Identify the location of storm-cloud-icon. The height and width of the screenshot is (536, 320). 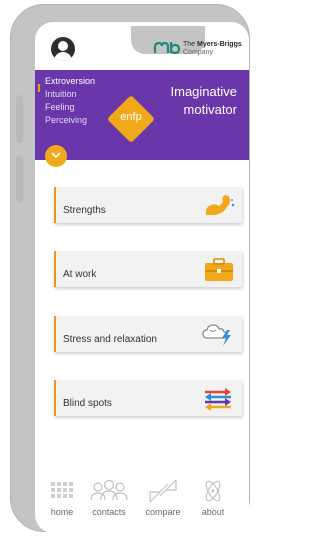
(216, 335).